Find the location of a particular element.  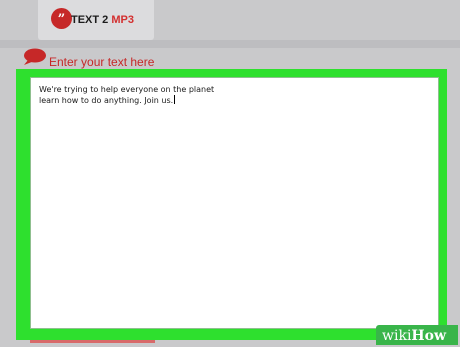

watermark-part1: wiki is located at coordinates (397, 336).